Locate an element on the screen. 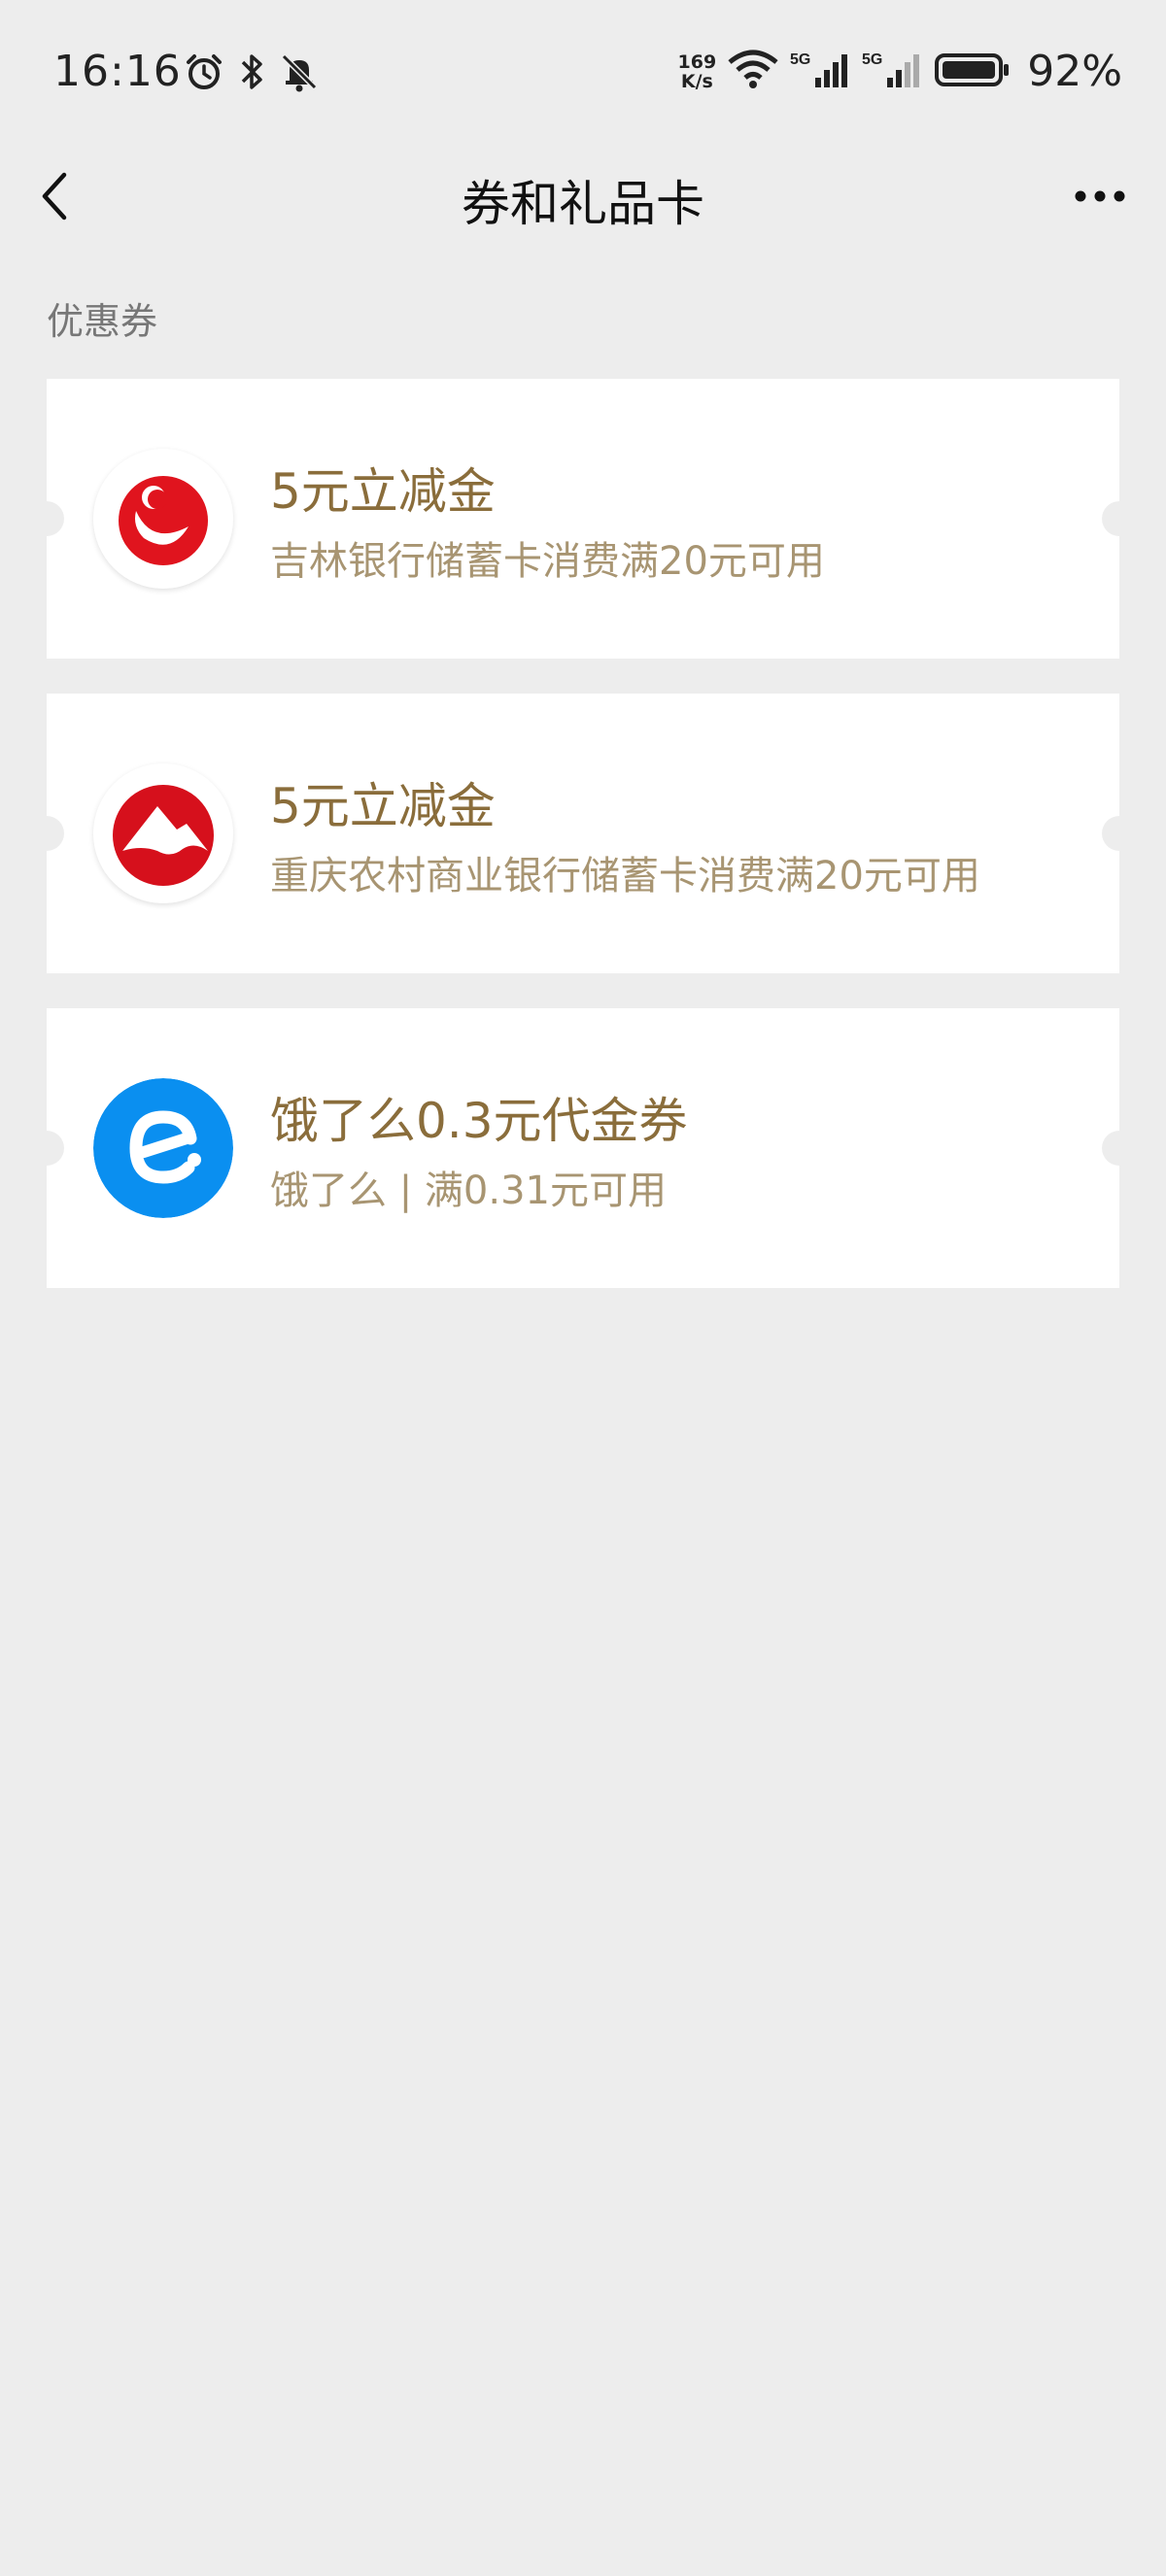  status-left-icons is located at coordinates (252, 74).